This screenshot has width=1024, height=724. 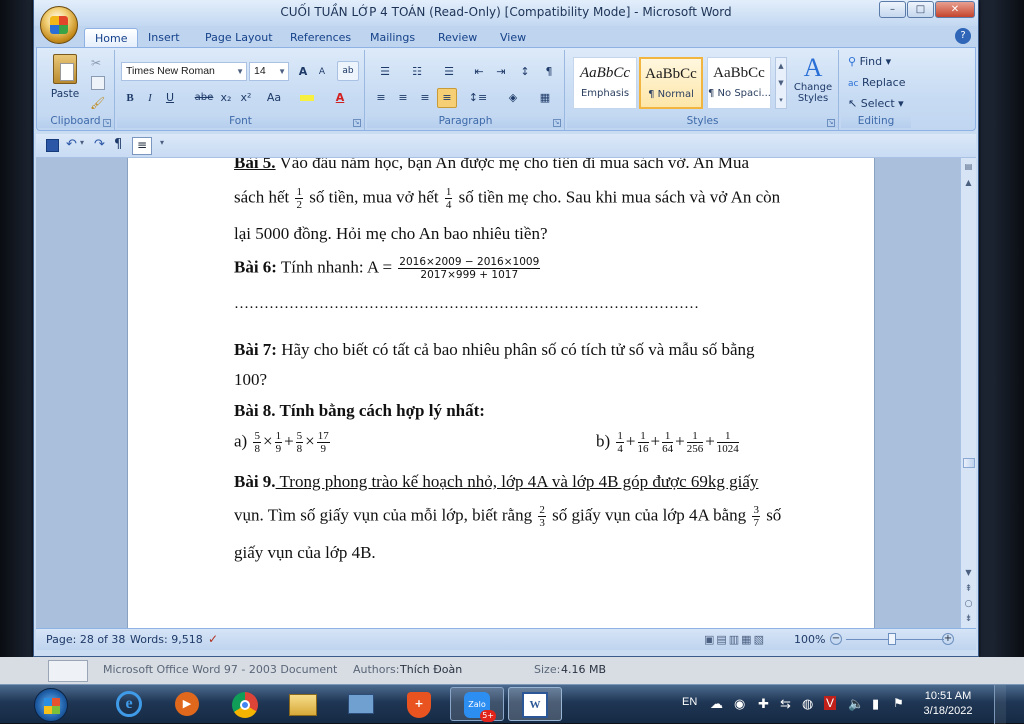 What do you see at coordinates (807, 704) in the screenshot?
I see `globe-tray-icon: ◍` at bounding box center [807, 704].